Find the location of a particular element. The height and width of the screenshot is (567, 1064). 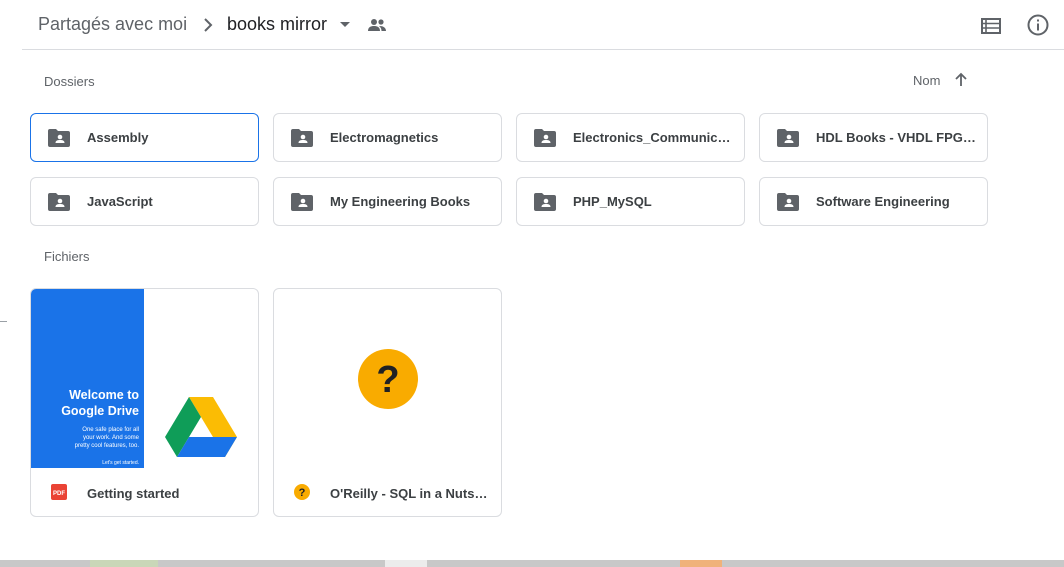

folder-card: PHP_MySQL is located at coordinates (630, 201).